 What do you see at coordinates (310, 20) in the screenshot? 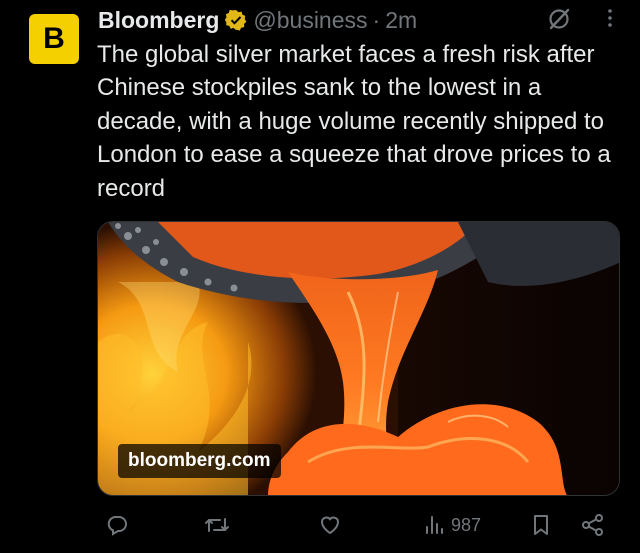
I see `handle: @business` at bounding box center [310, 20].